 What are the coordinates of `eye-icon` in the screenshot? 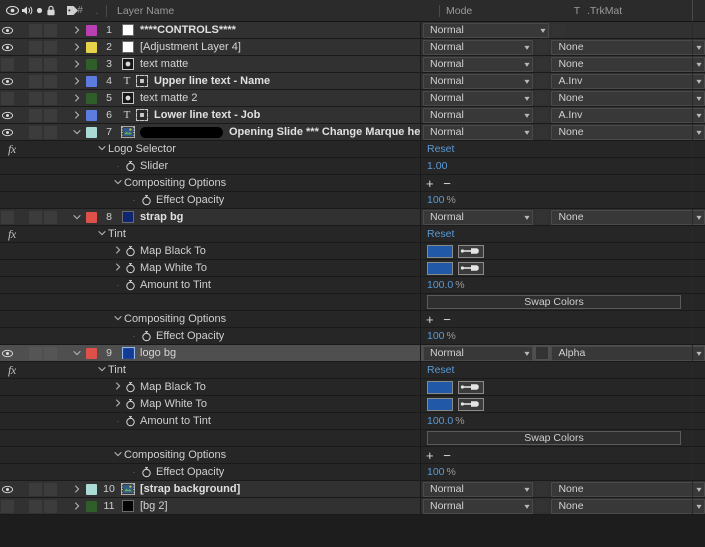 It's located at (12, 10).